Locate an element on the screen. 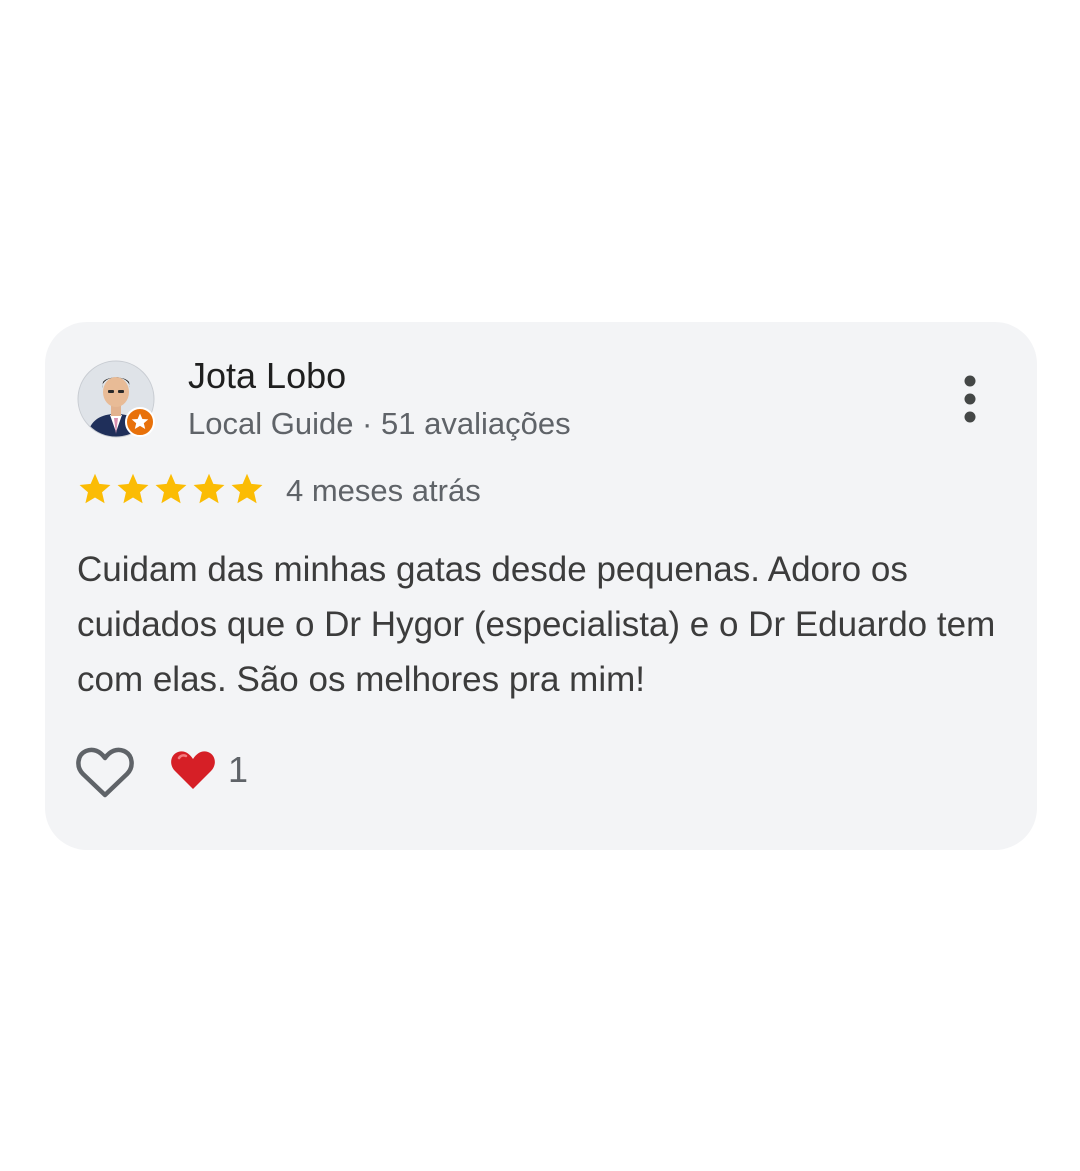  more-vert-icon is located at coordinates (970, 399).